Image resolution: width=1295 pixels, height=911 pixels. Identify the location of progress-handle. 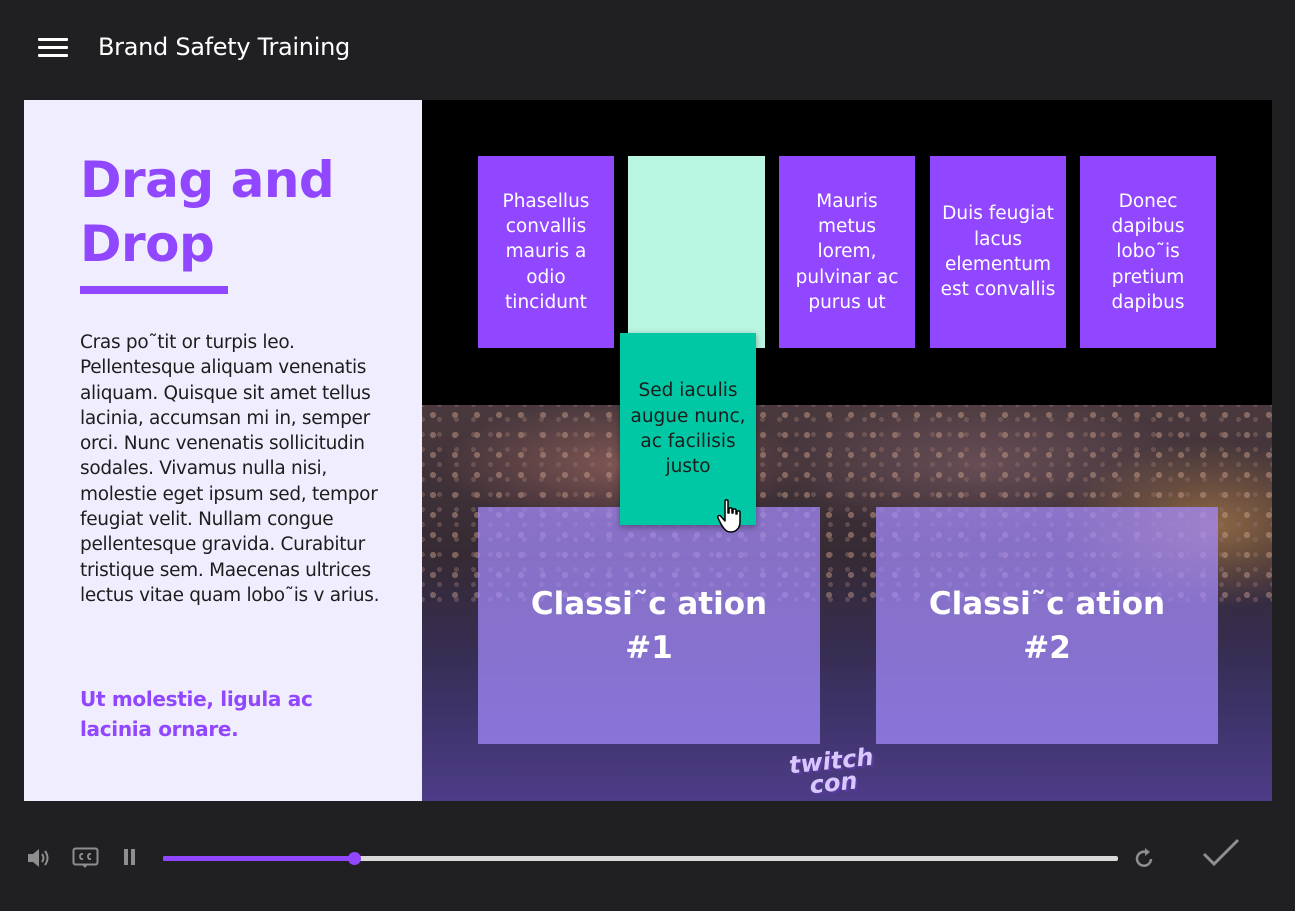
(354, 858).